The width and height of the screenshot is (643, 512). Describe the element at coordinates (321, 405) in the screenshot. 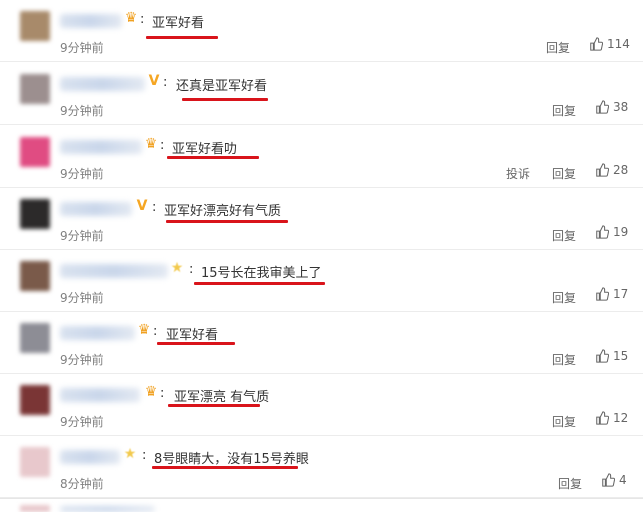

I see `comment-row: ♛ : 亚军漂亮 有气质 9分钟前 回复 12` at that location.